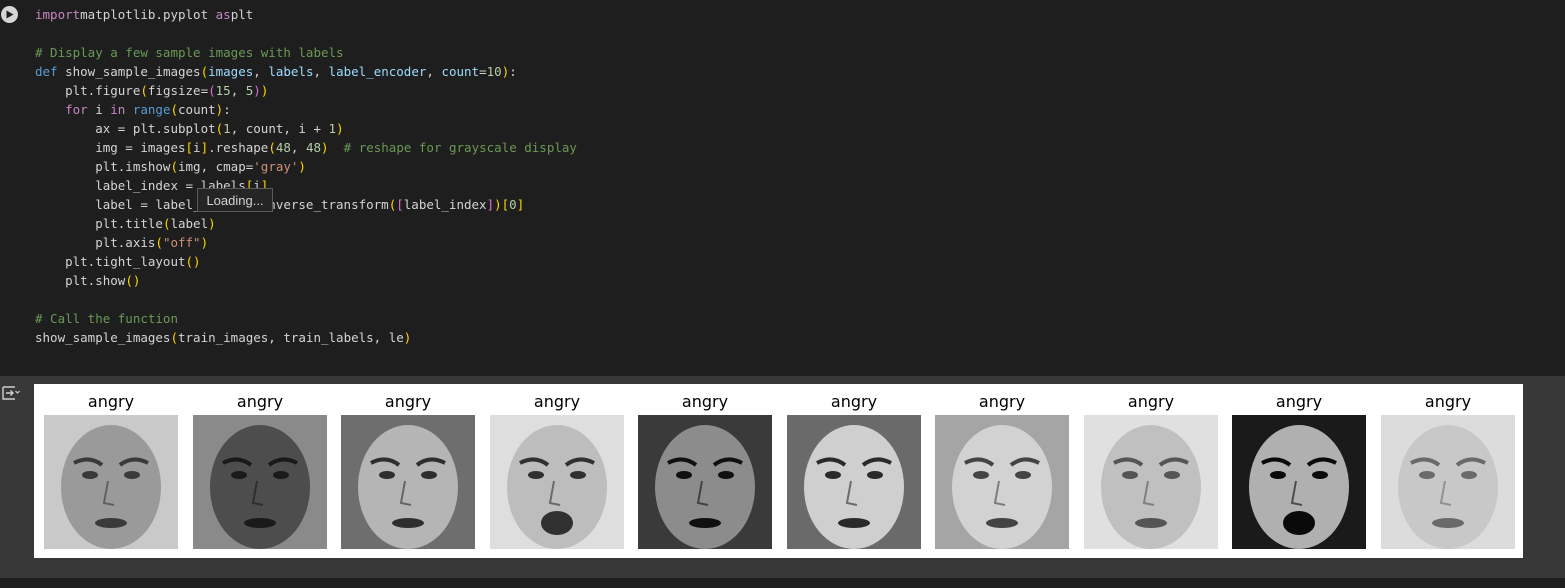  Describe the element at coordinates (106, 318) in the screenshot. I see `code-line: # Call the function` at that location.